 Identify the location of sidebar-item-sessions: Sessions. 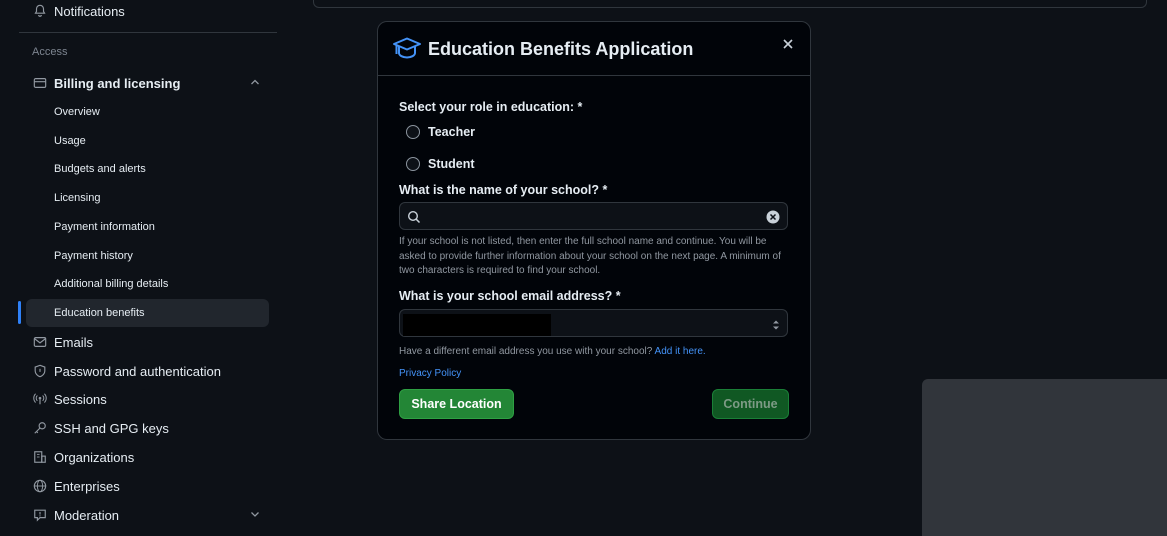
(147, 399).